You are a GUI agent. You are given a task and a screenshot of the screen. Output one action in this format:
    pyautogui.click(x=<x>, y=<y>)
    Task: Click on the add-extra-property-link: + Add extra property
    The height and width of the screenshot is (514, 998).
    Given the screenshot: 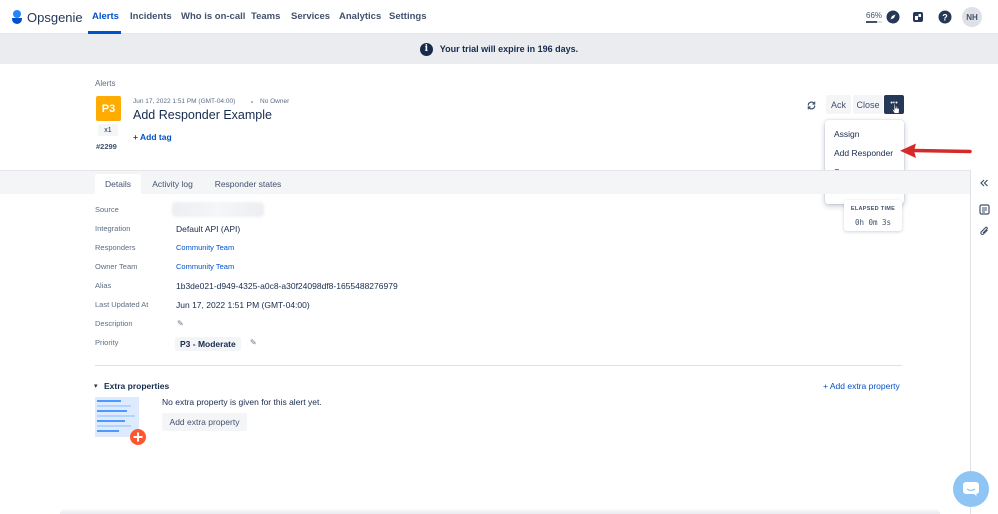 What is the action you would take?
    pyautogui.click(x=861, y=386)
    